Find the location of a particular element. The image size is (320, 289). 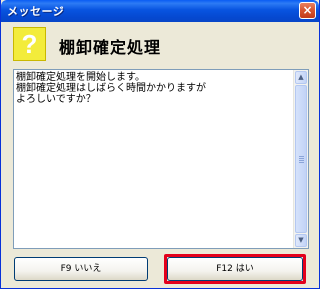

scroll-thumb is located at coordinates (301, 159).